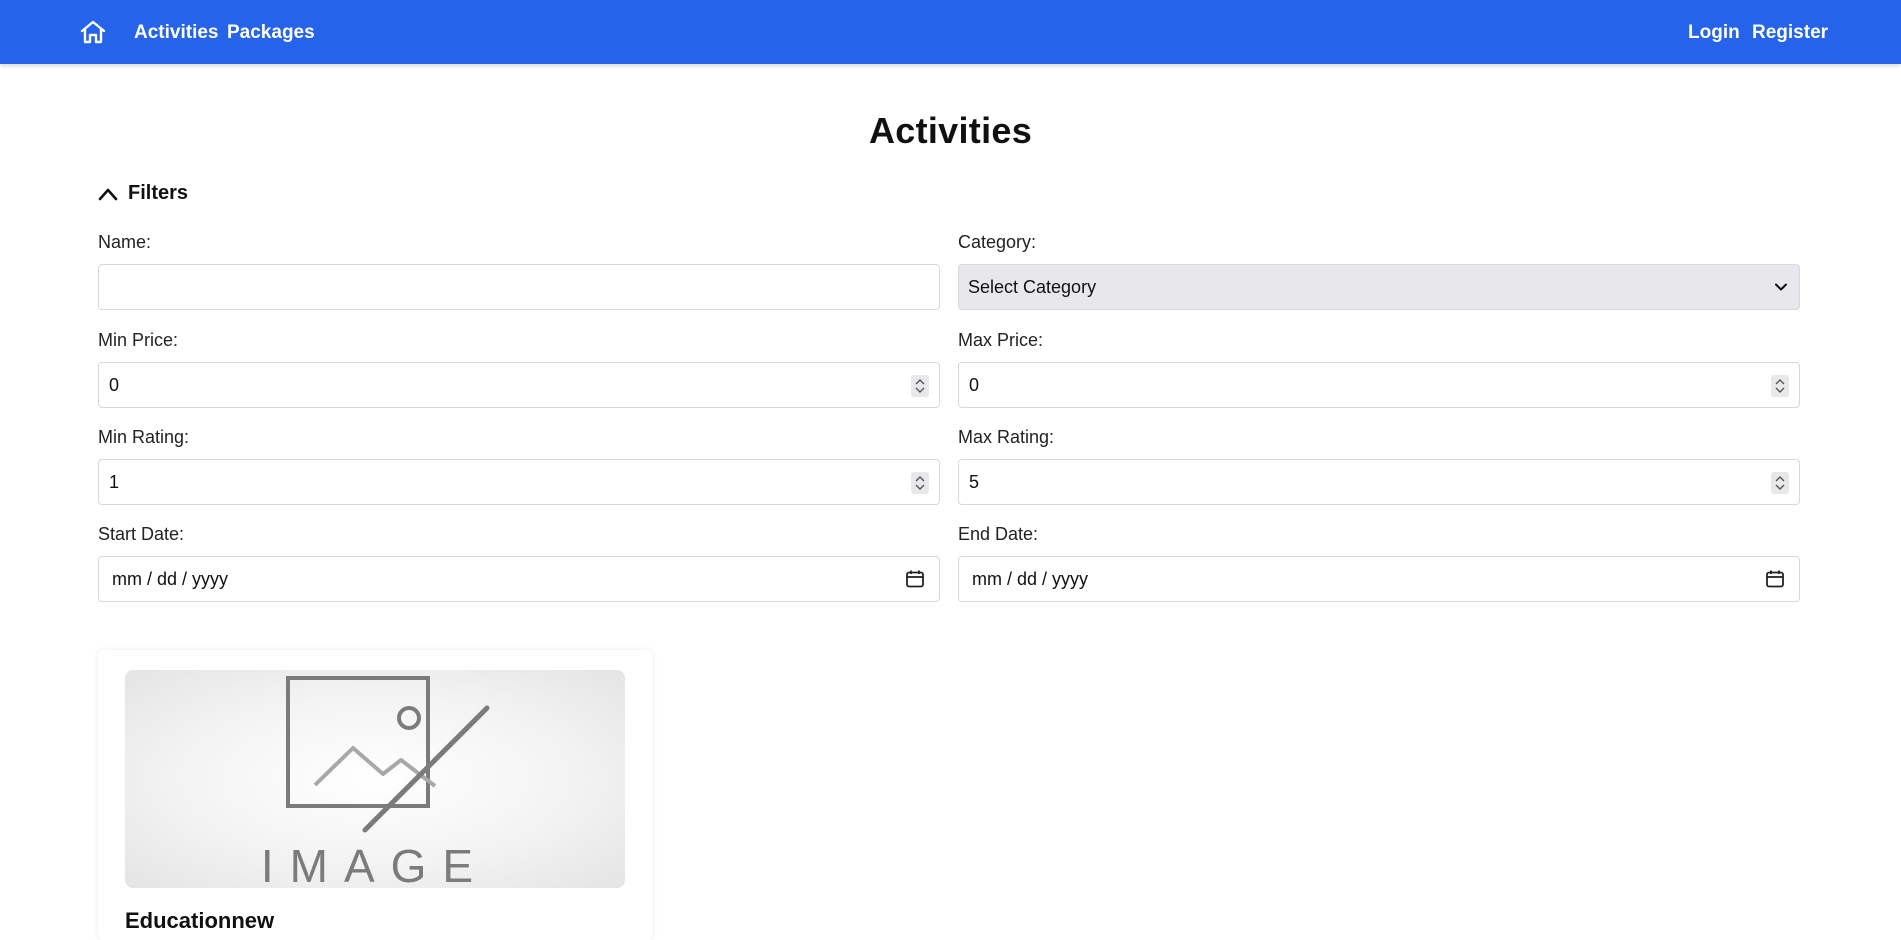  What do you see at coordinates (1379, 385) in the screenshot?
I see `max-price-input: 0` at bounding box center [1379, 385].